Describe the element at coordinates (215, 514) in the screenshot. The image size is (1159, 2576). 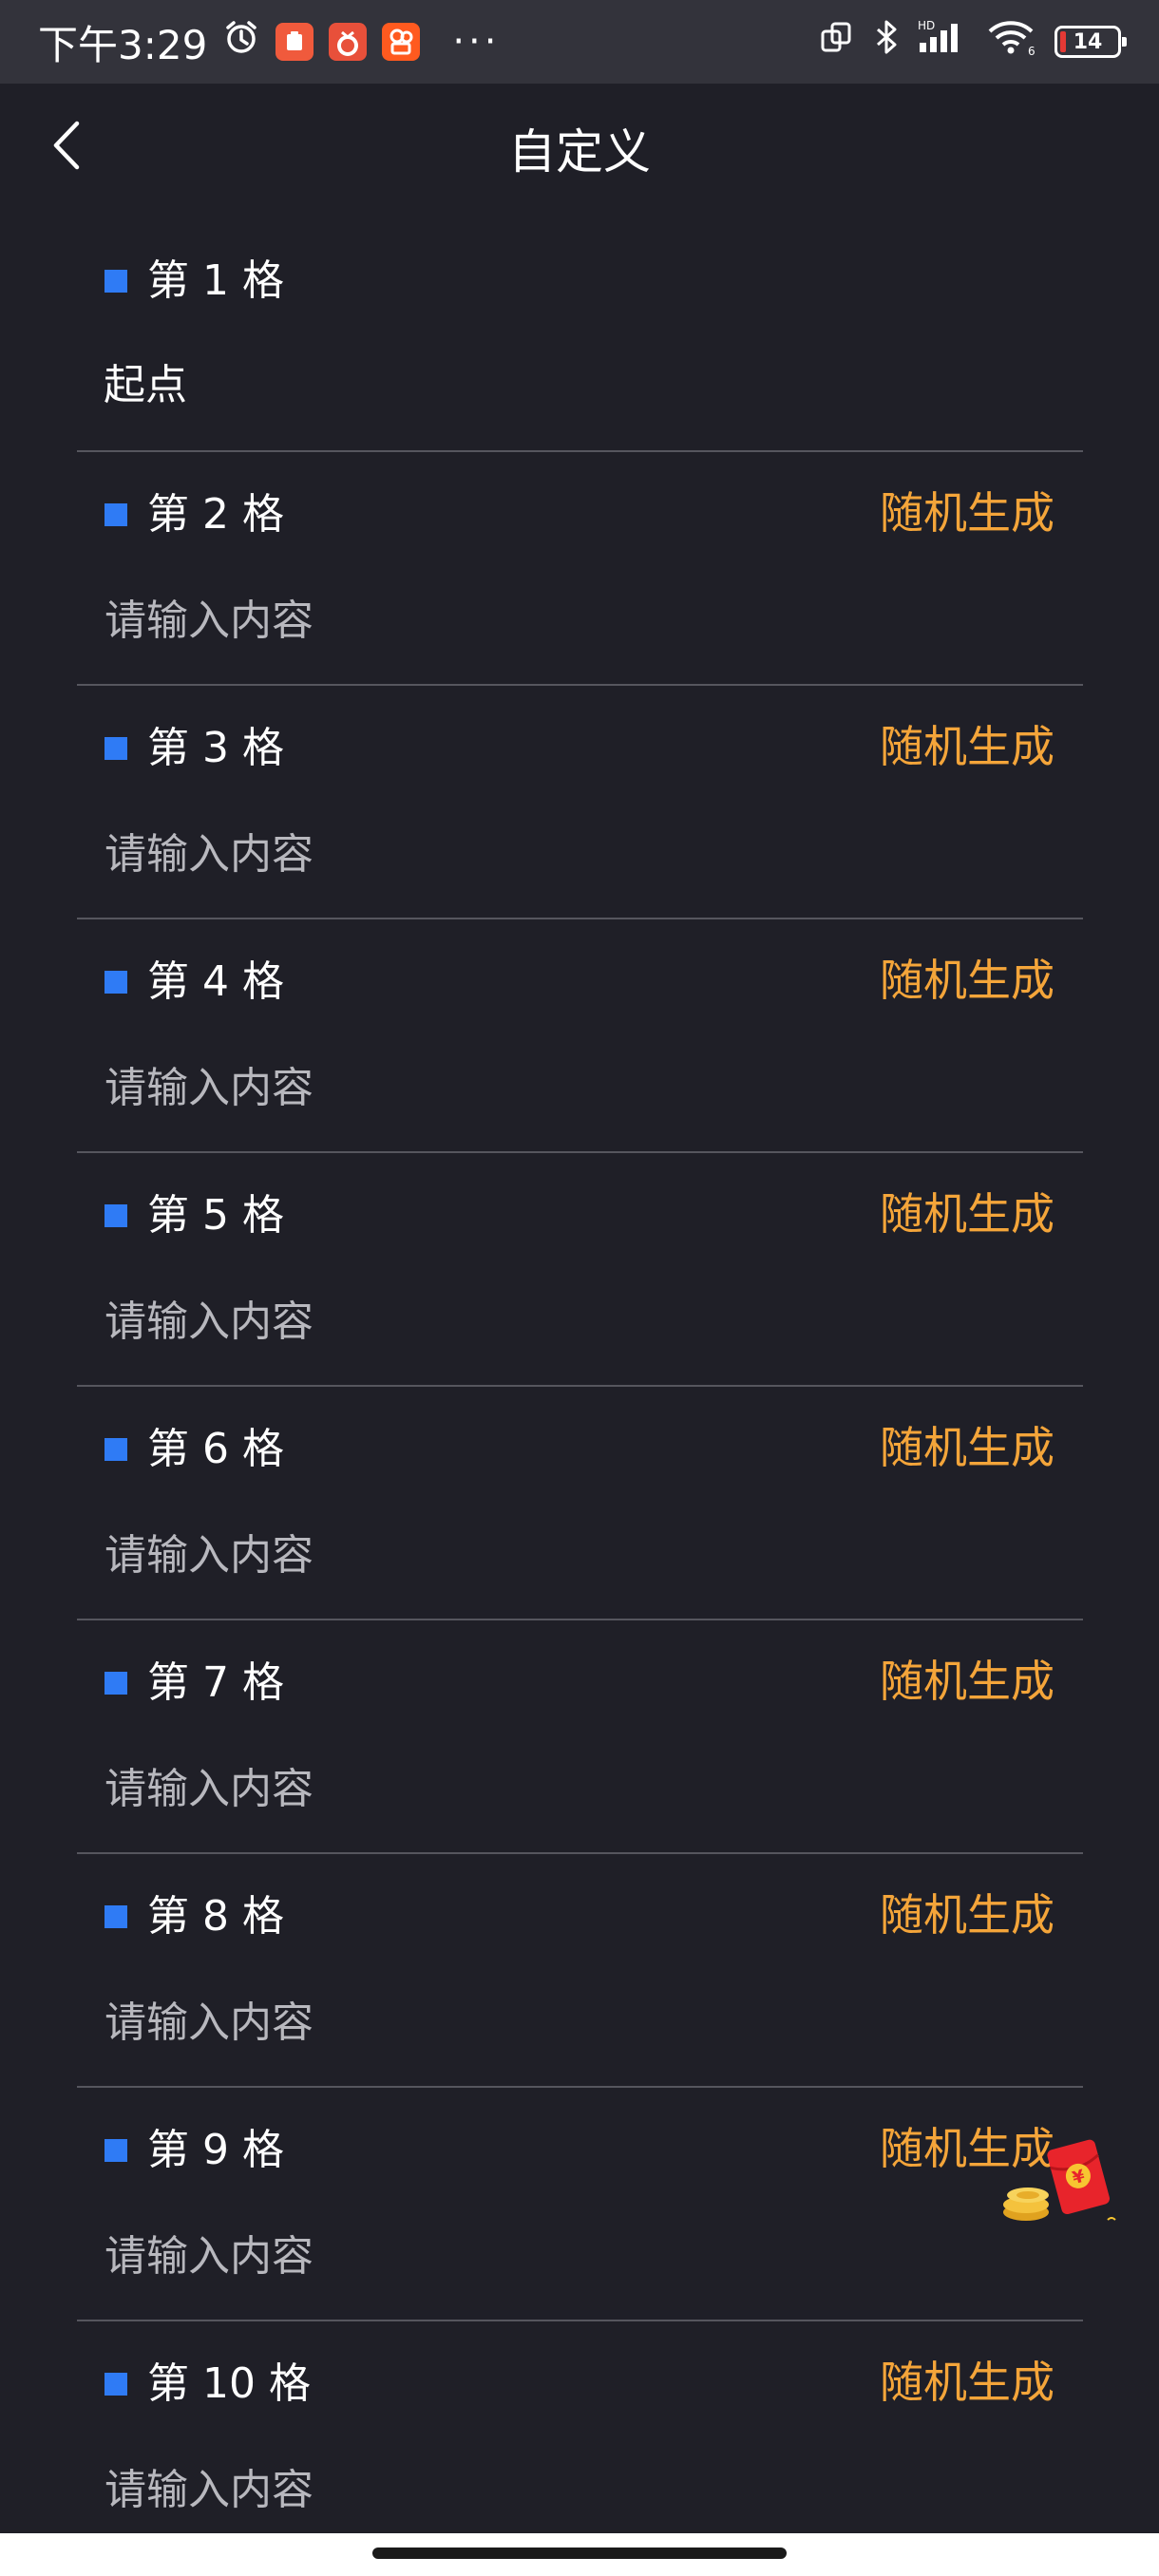
I see `cell-label: 第 2 格` at that location.